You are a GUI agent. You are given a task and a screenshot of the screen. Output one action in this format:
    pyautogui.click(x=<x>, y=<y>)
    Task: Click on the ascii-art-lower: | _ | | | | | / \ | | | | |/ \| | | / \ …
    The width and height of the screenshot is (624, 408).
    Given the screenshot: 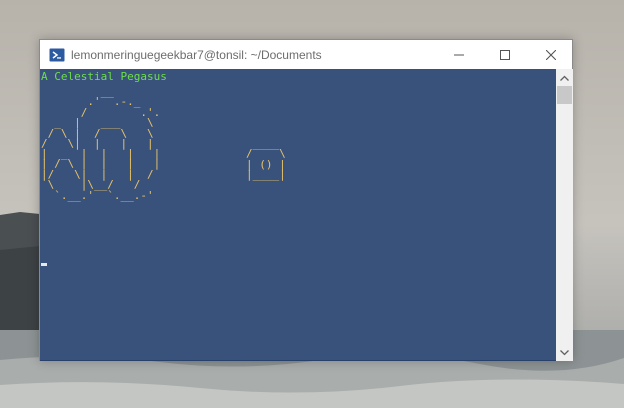 What is the action you would take?
    pyautogui.click(x=101, y=174)
    